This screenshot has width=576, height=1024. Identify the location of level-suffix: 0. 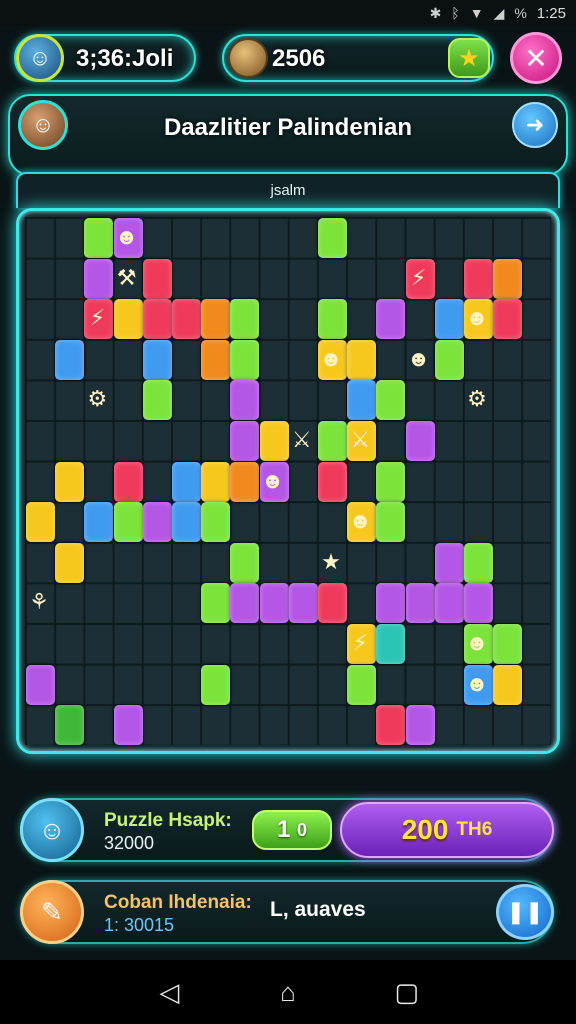
(302, 829).